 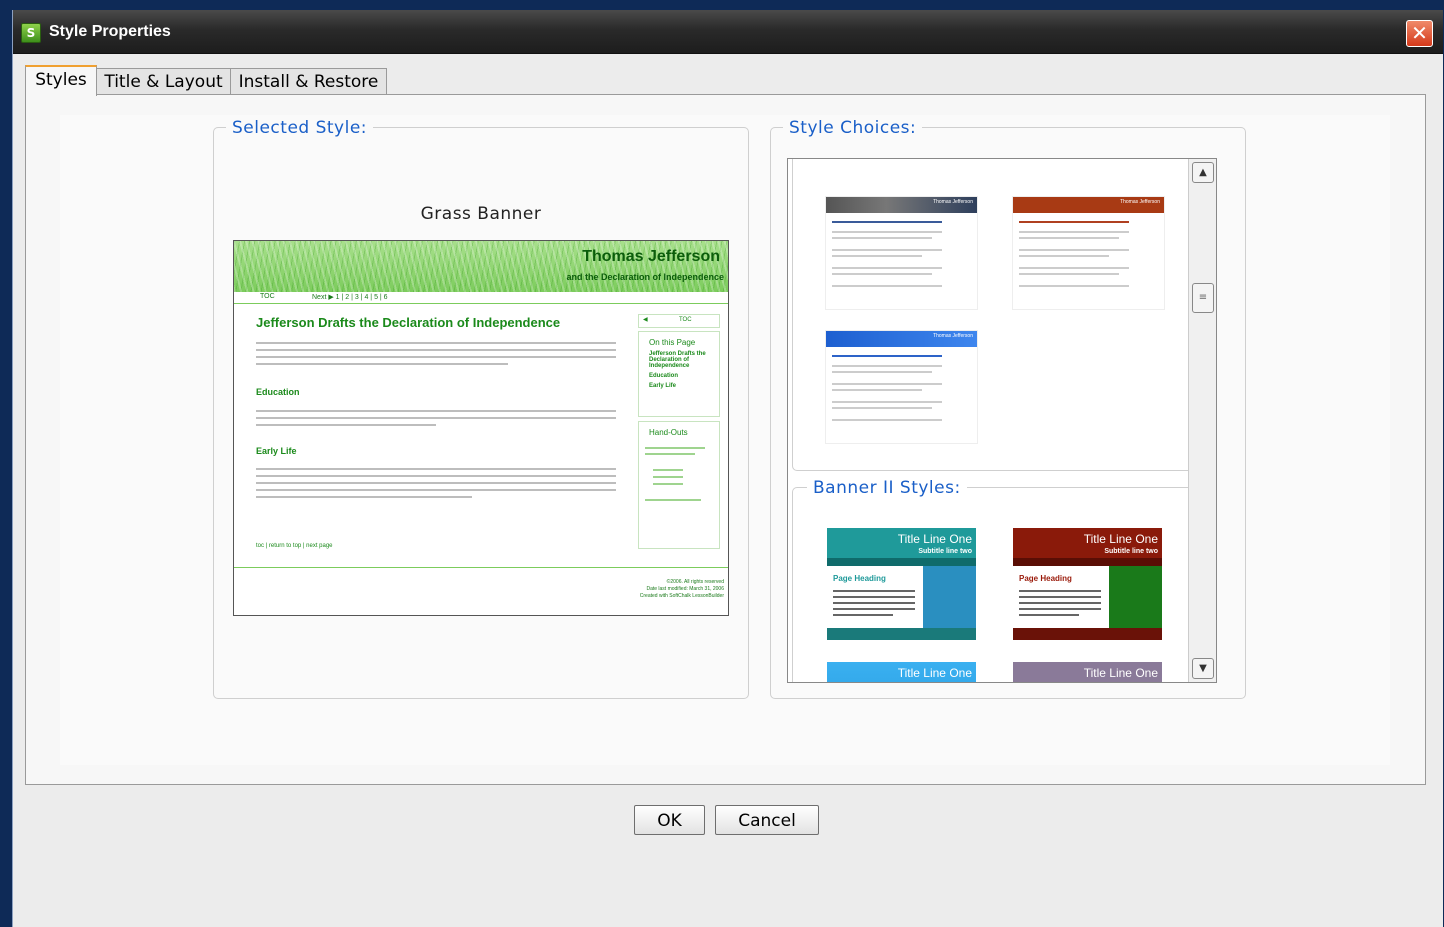 I want to click on preview-navbar: TOC Next ▶ 1 | 2 | 3 | 4 | 5 | 6, so click(x=481, y=298).